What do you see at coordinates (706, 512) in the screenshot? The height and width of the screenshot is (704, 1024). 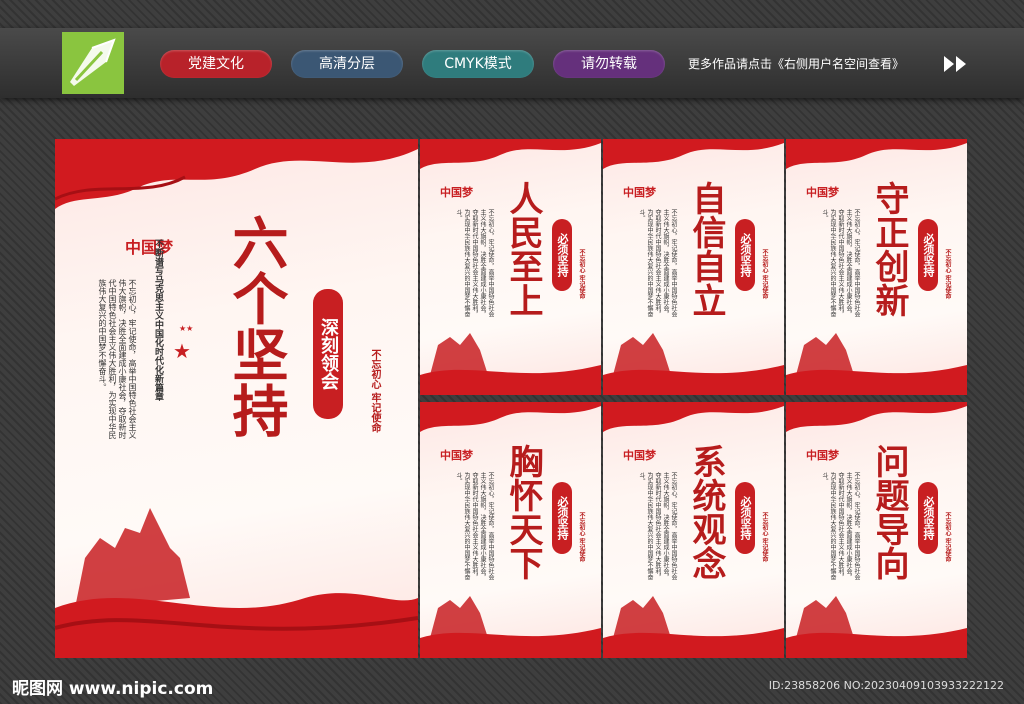 I see `poster-title: 系统观念` at bounding box center [706, 512].